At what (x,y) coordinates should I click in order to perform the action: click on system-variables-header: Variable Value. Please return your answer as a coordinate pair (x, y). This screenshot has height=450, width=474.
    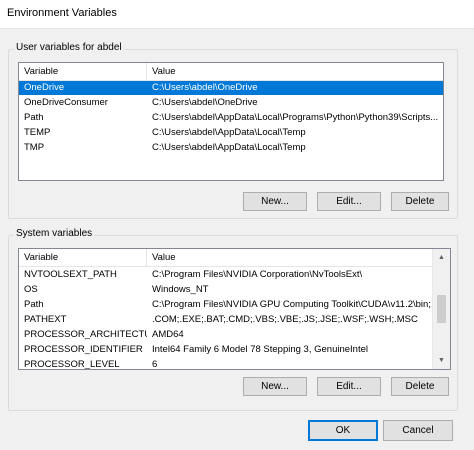
    Looking at the image, I should click on (226, 258).